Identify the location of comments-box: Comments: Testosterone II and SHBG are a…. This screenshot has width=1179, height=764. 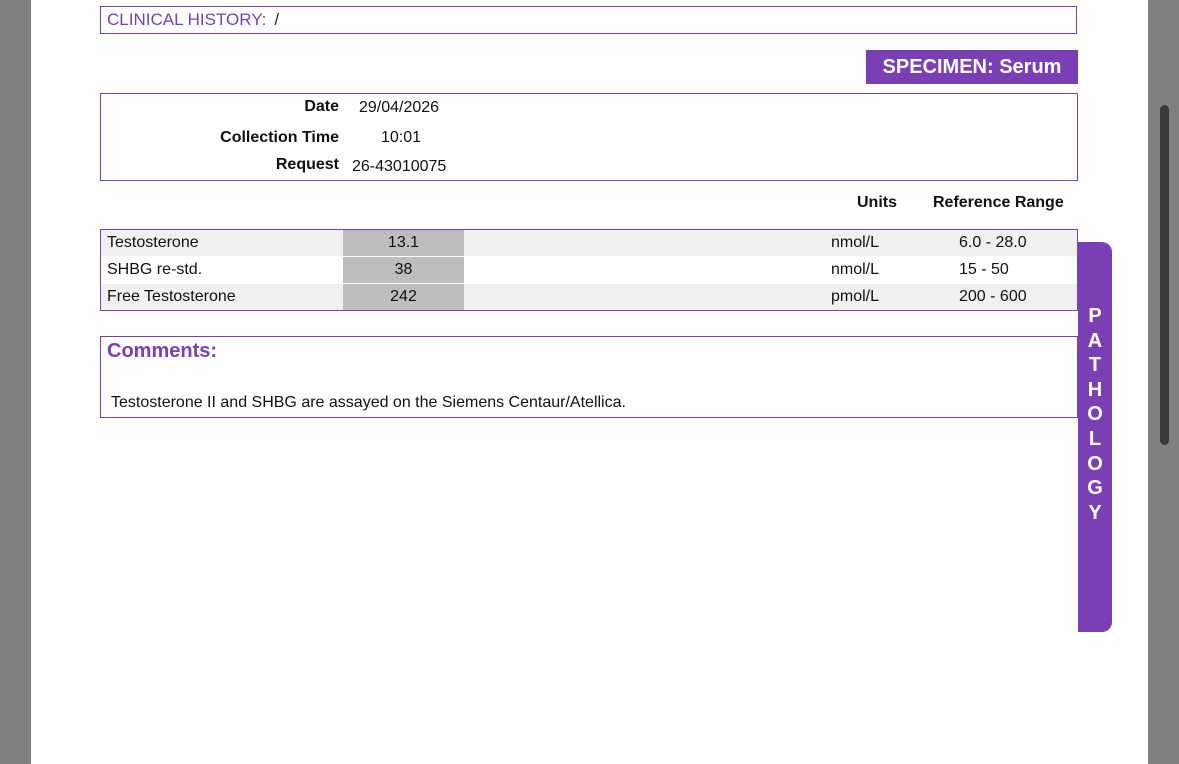
(589, 377).